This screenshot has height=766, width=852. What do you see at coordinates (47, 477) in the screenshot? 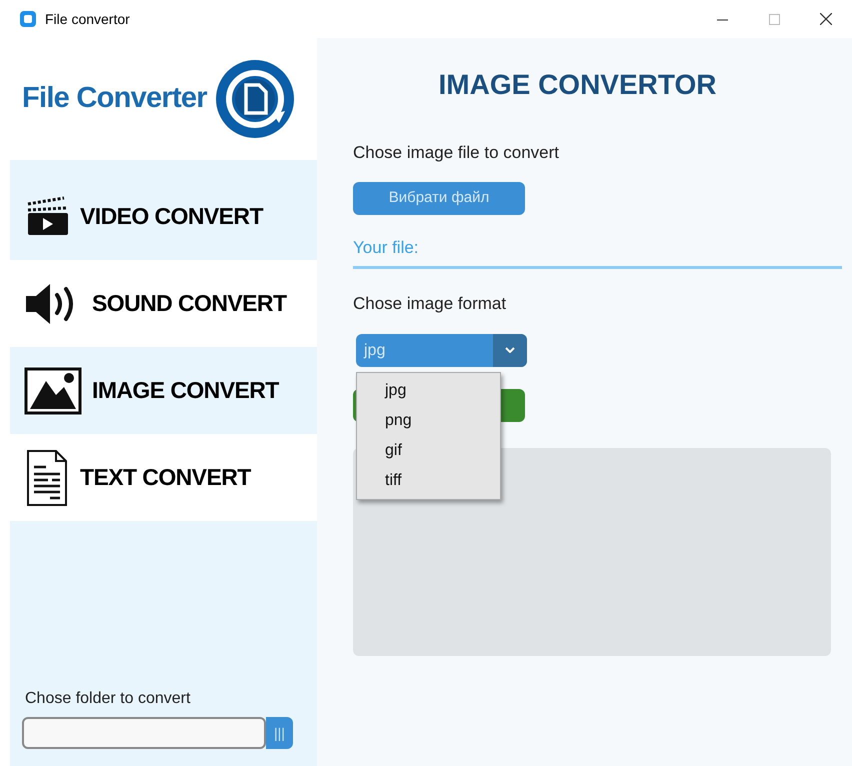
I see `document-icon` at bounding box center [47, 477].